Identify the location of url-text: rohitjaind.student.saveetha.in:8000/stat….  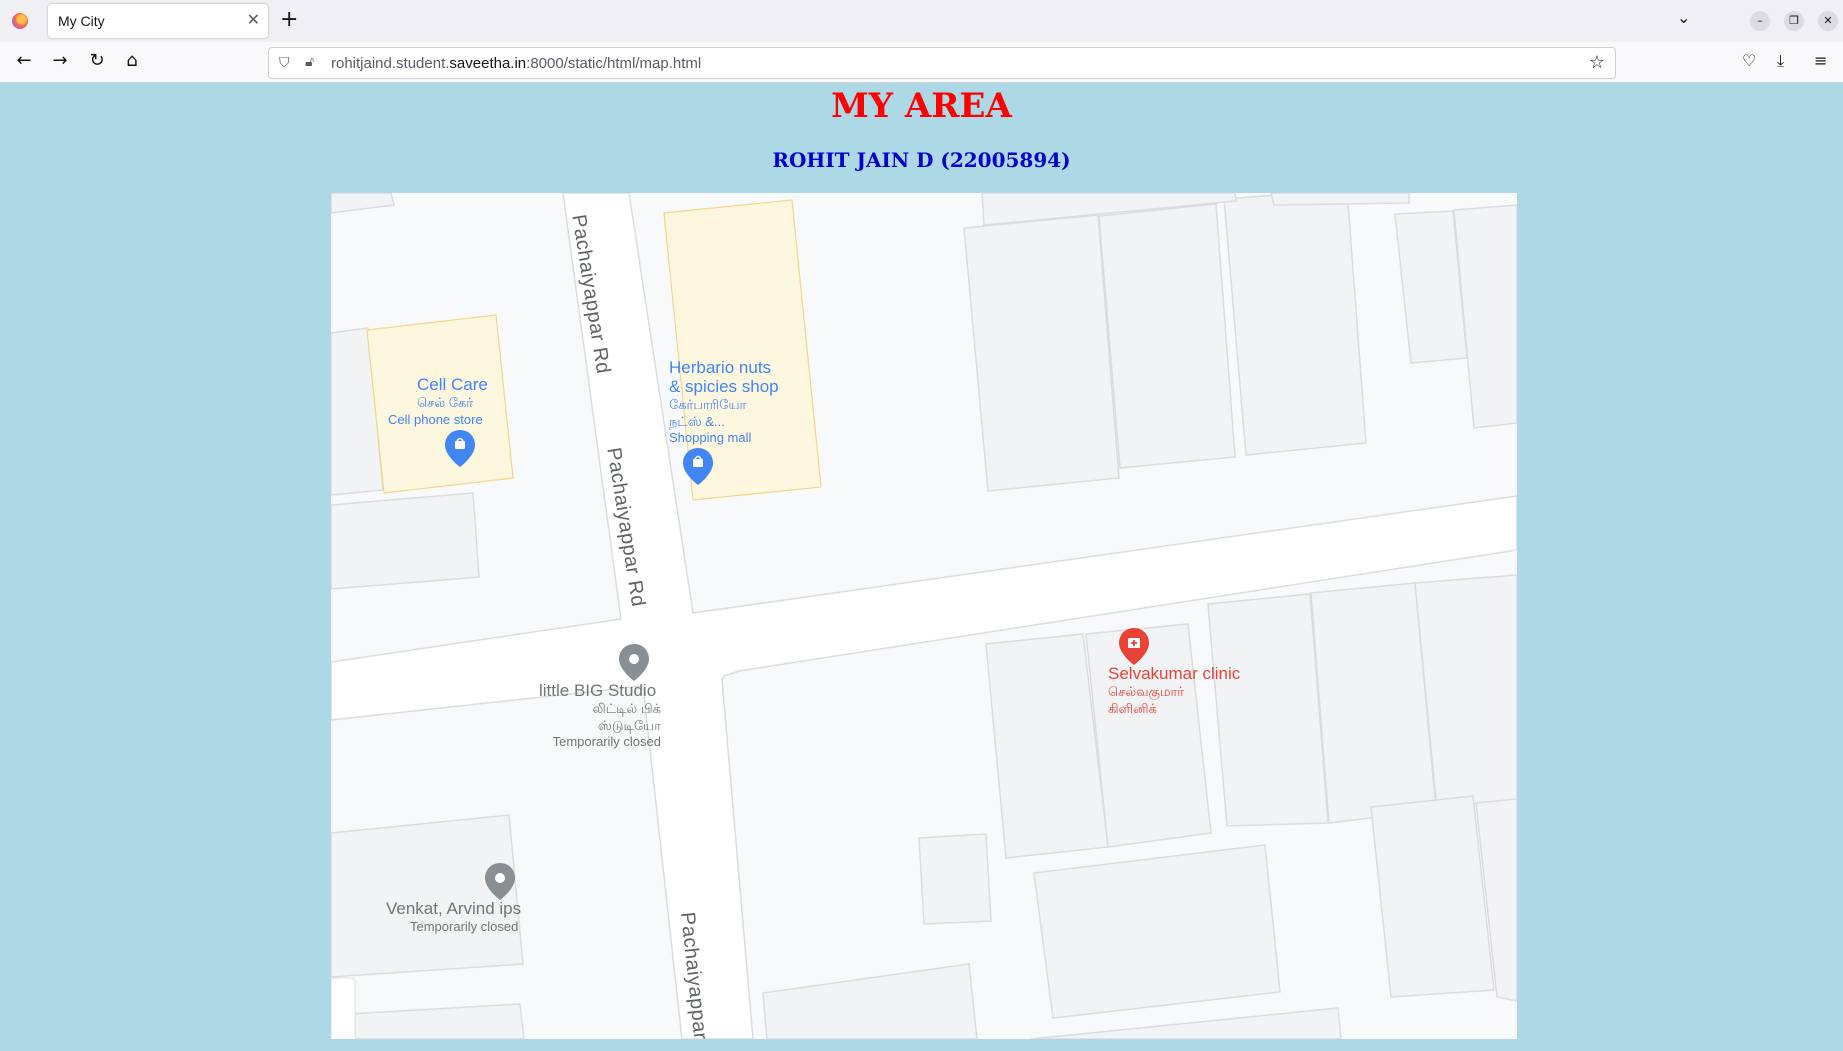
(516, 63).